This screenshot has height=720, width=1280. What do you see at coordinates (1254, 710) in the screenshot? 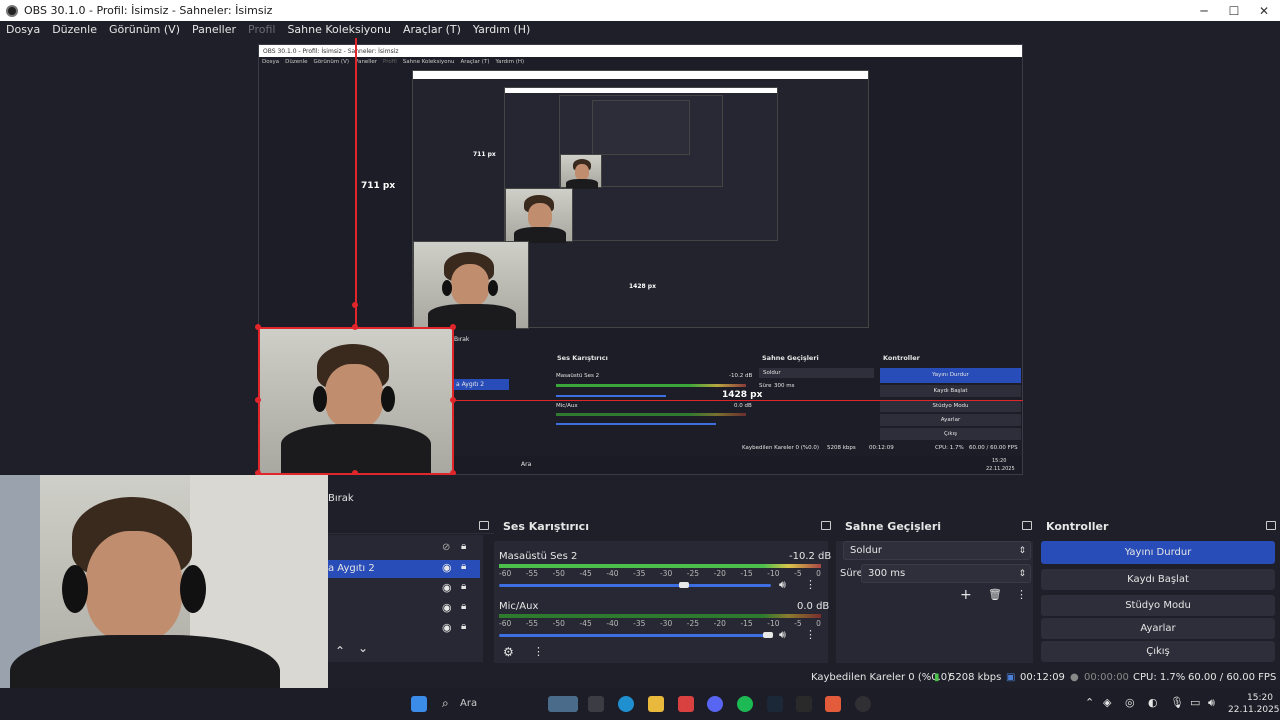
I see `clock-date: 22.11.2025` at bounding box center [1254, 710].